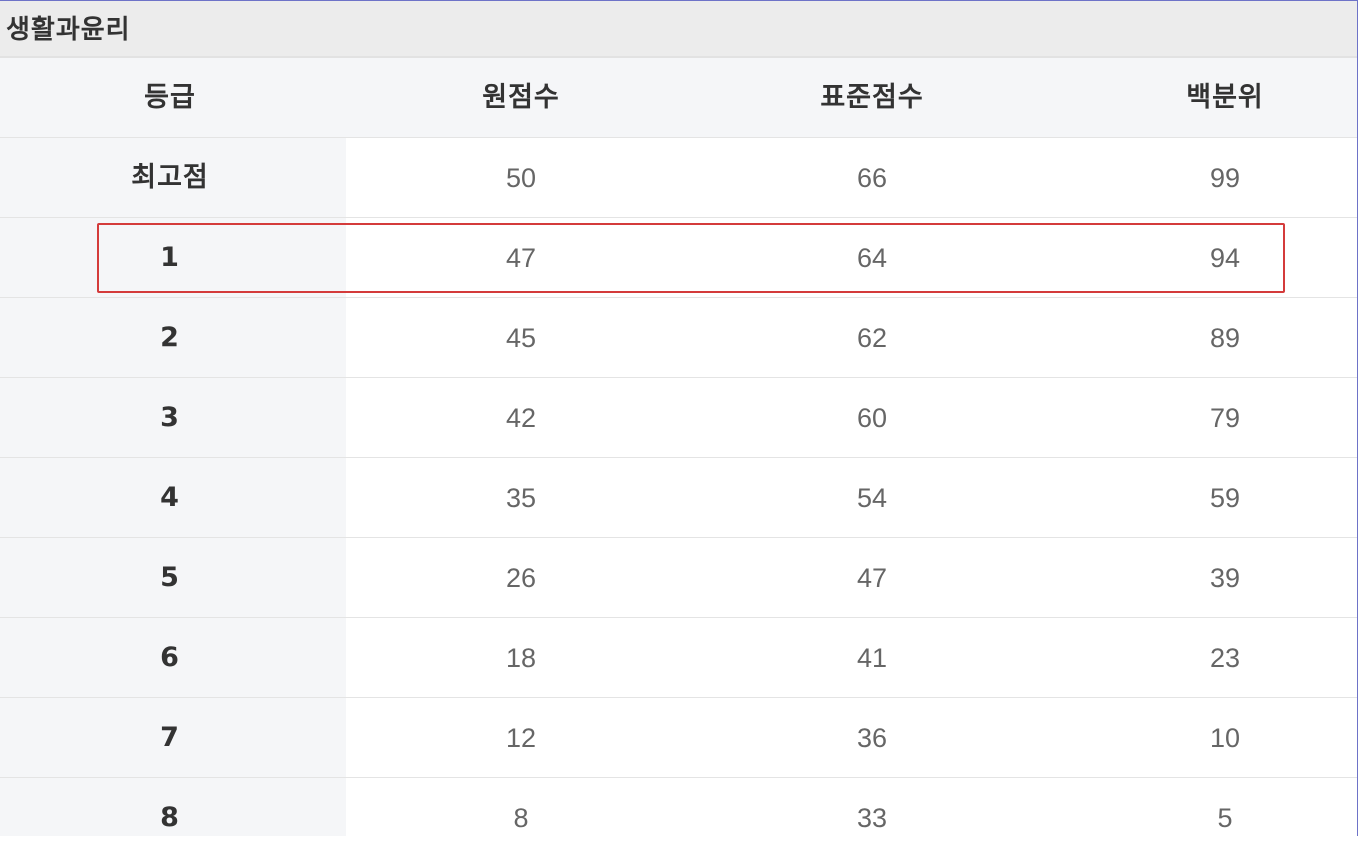  What do you see at coordinates (521, 498) in the screenshot?
I see `raw-score-cell: 35` at bounding box center [521, 498].